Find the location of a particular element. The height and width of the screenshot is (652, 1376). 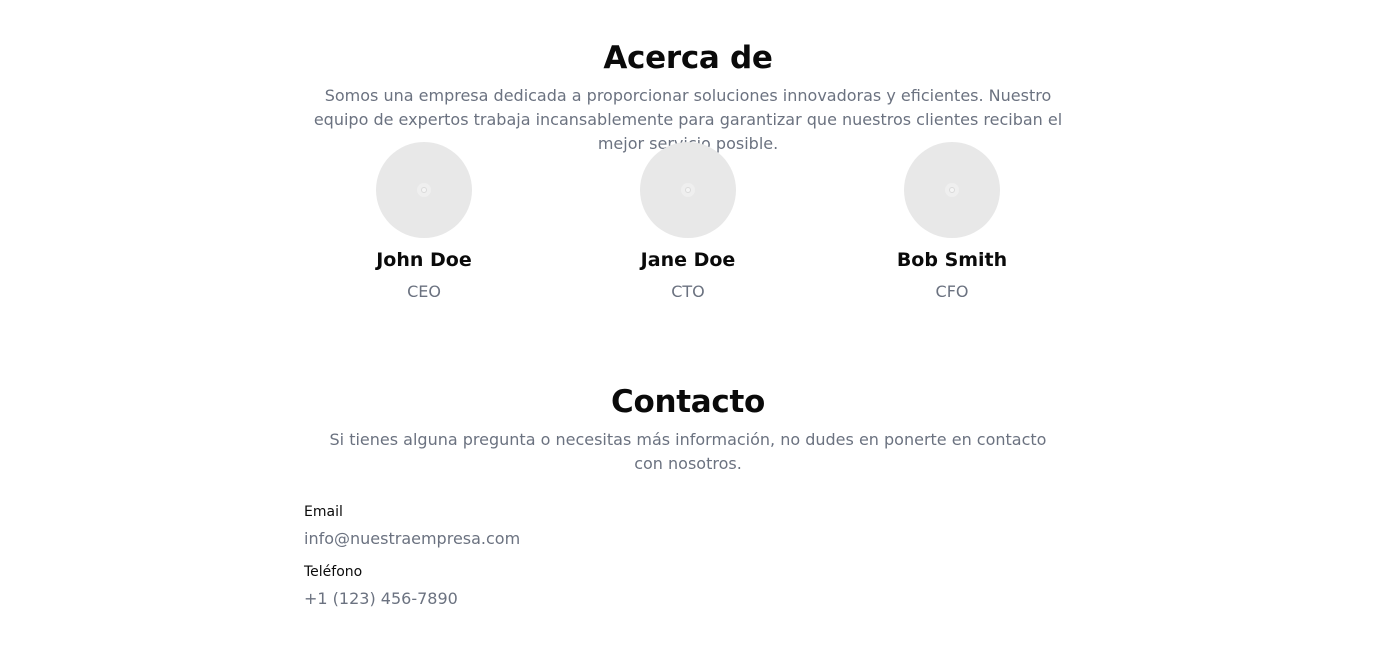

member-name: Bob Smith is located at coordinates (952, 260).